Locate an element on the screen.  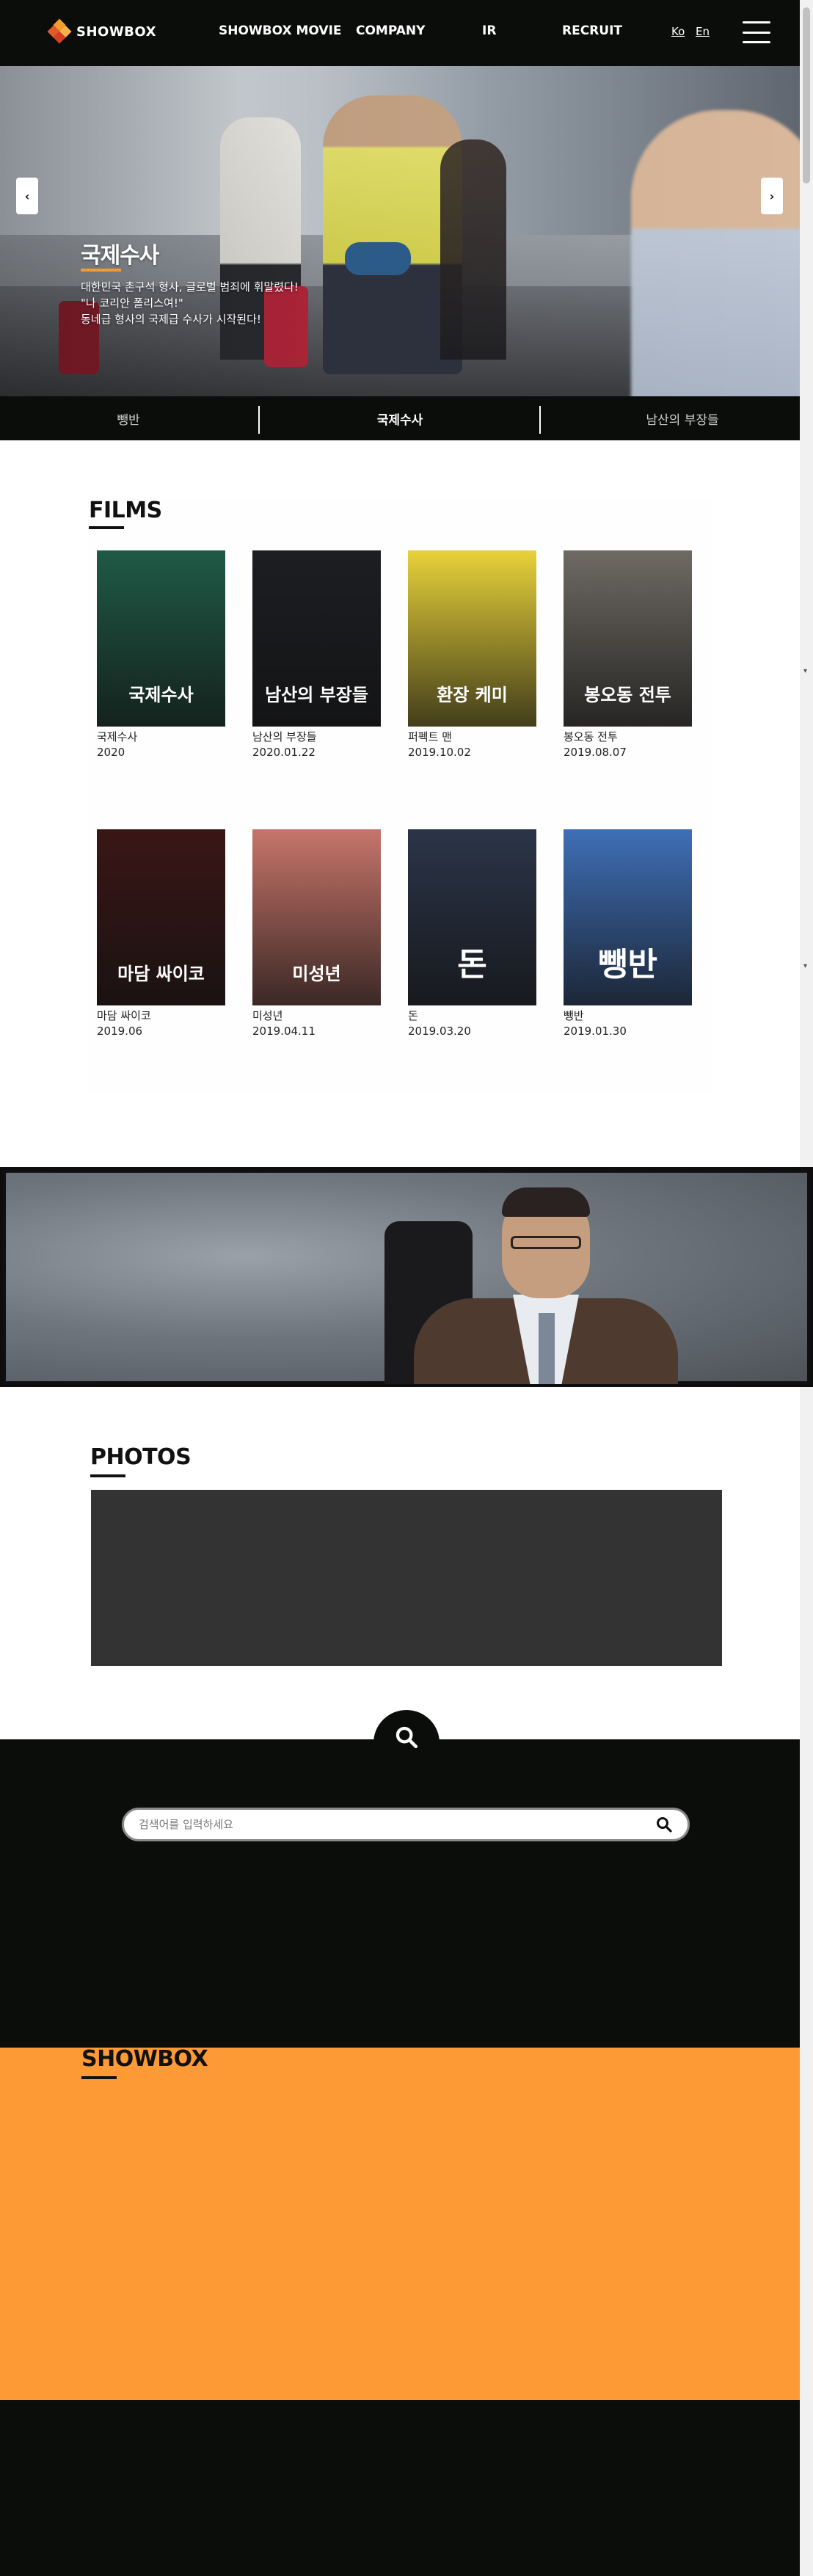
poster-title: 미성년 is located at coordinates (316, 974).